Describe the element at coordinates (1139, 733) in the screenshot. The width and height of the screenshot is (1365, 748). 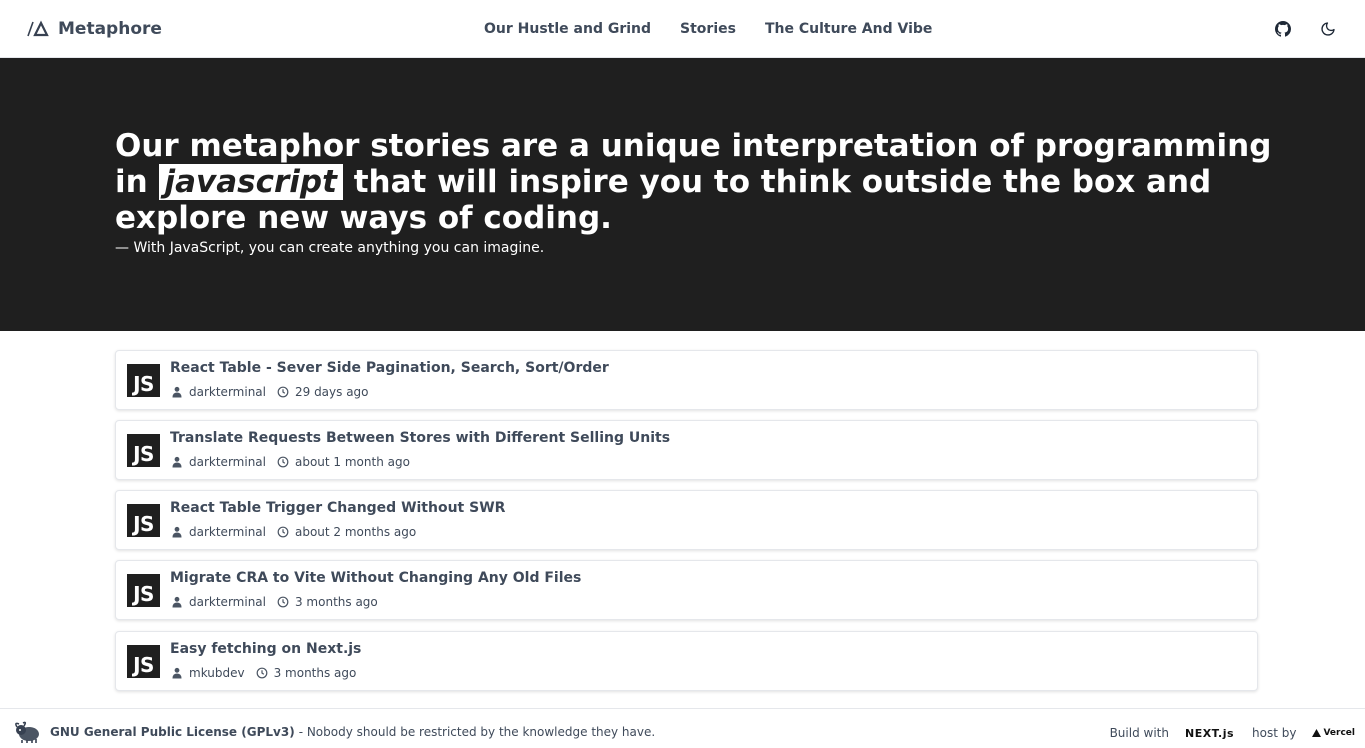
I see `build-with-label: Build with` at that location.